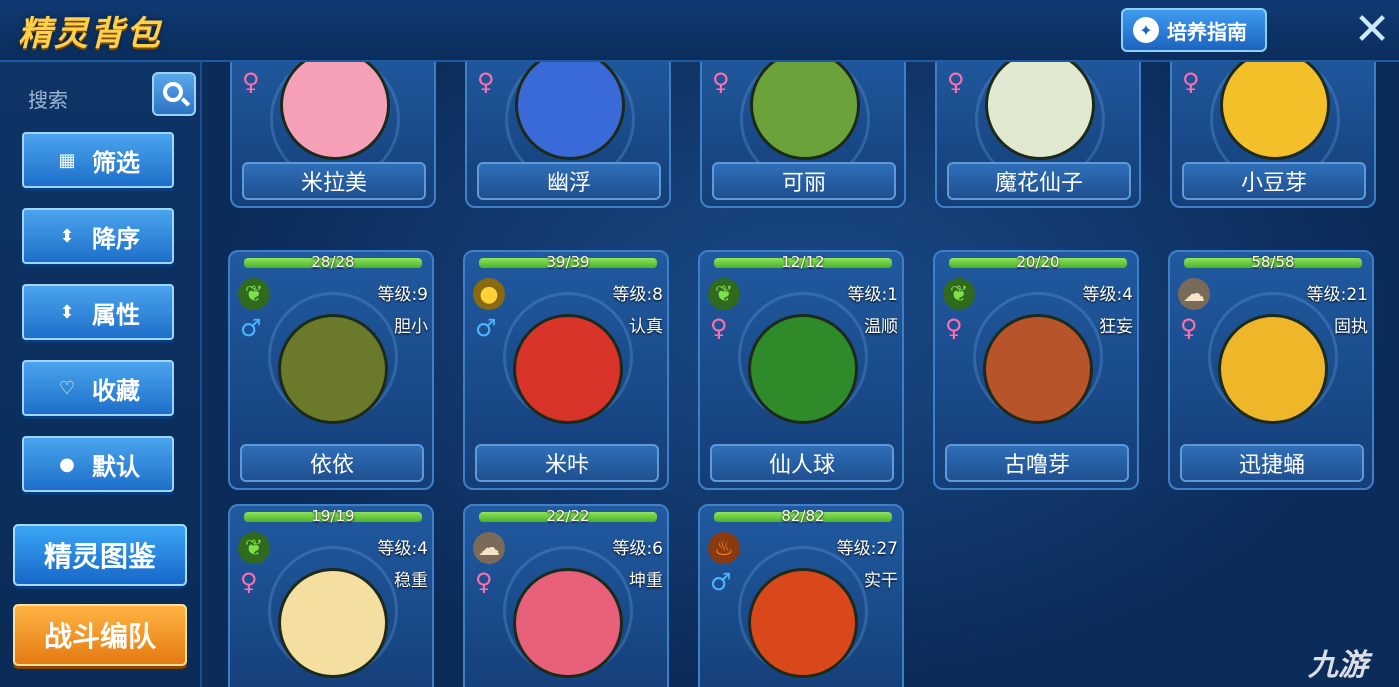  I want to click on attribute-icon: ⬍, so click(67, 312).